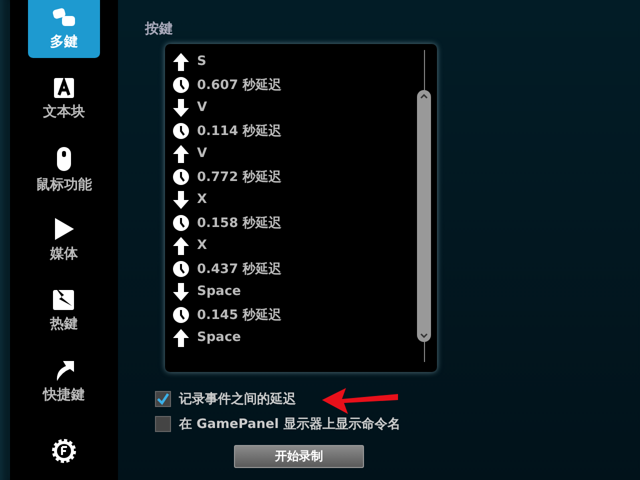  What do you see at coordinates (64, 88) in the screenshot?
I see `letter-a-icon` at bounding box center [64, 88].